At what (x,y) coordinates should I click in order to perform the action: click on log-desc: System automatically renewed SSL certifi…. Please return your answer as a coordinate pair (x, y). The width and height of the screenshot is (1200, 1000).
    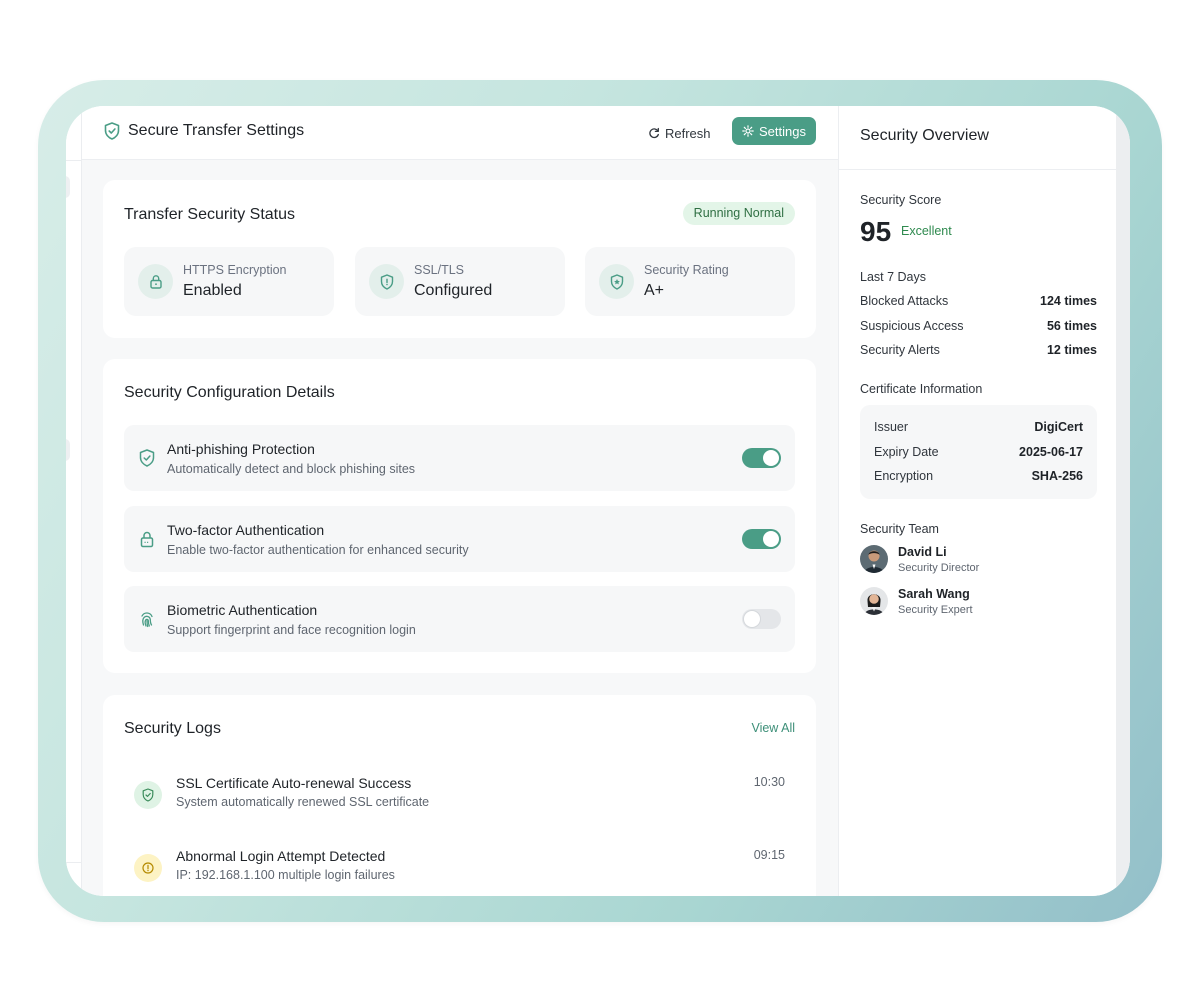
    Looking at the image, I should click on (303, 802).